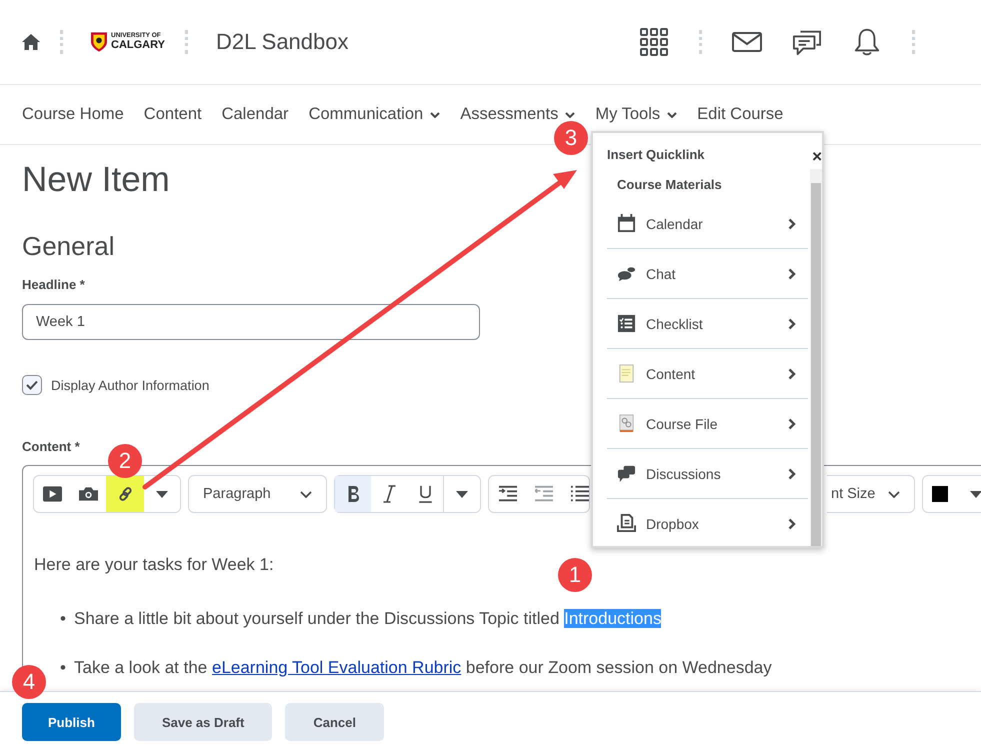  I want to click on footer-button: Publish, so click(71, 722).